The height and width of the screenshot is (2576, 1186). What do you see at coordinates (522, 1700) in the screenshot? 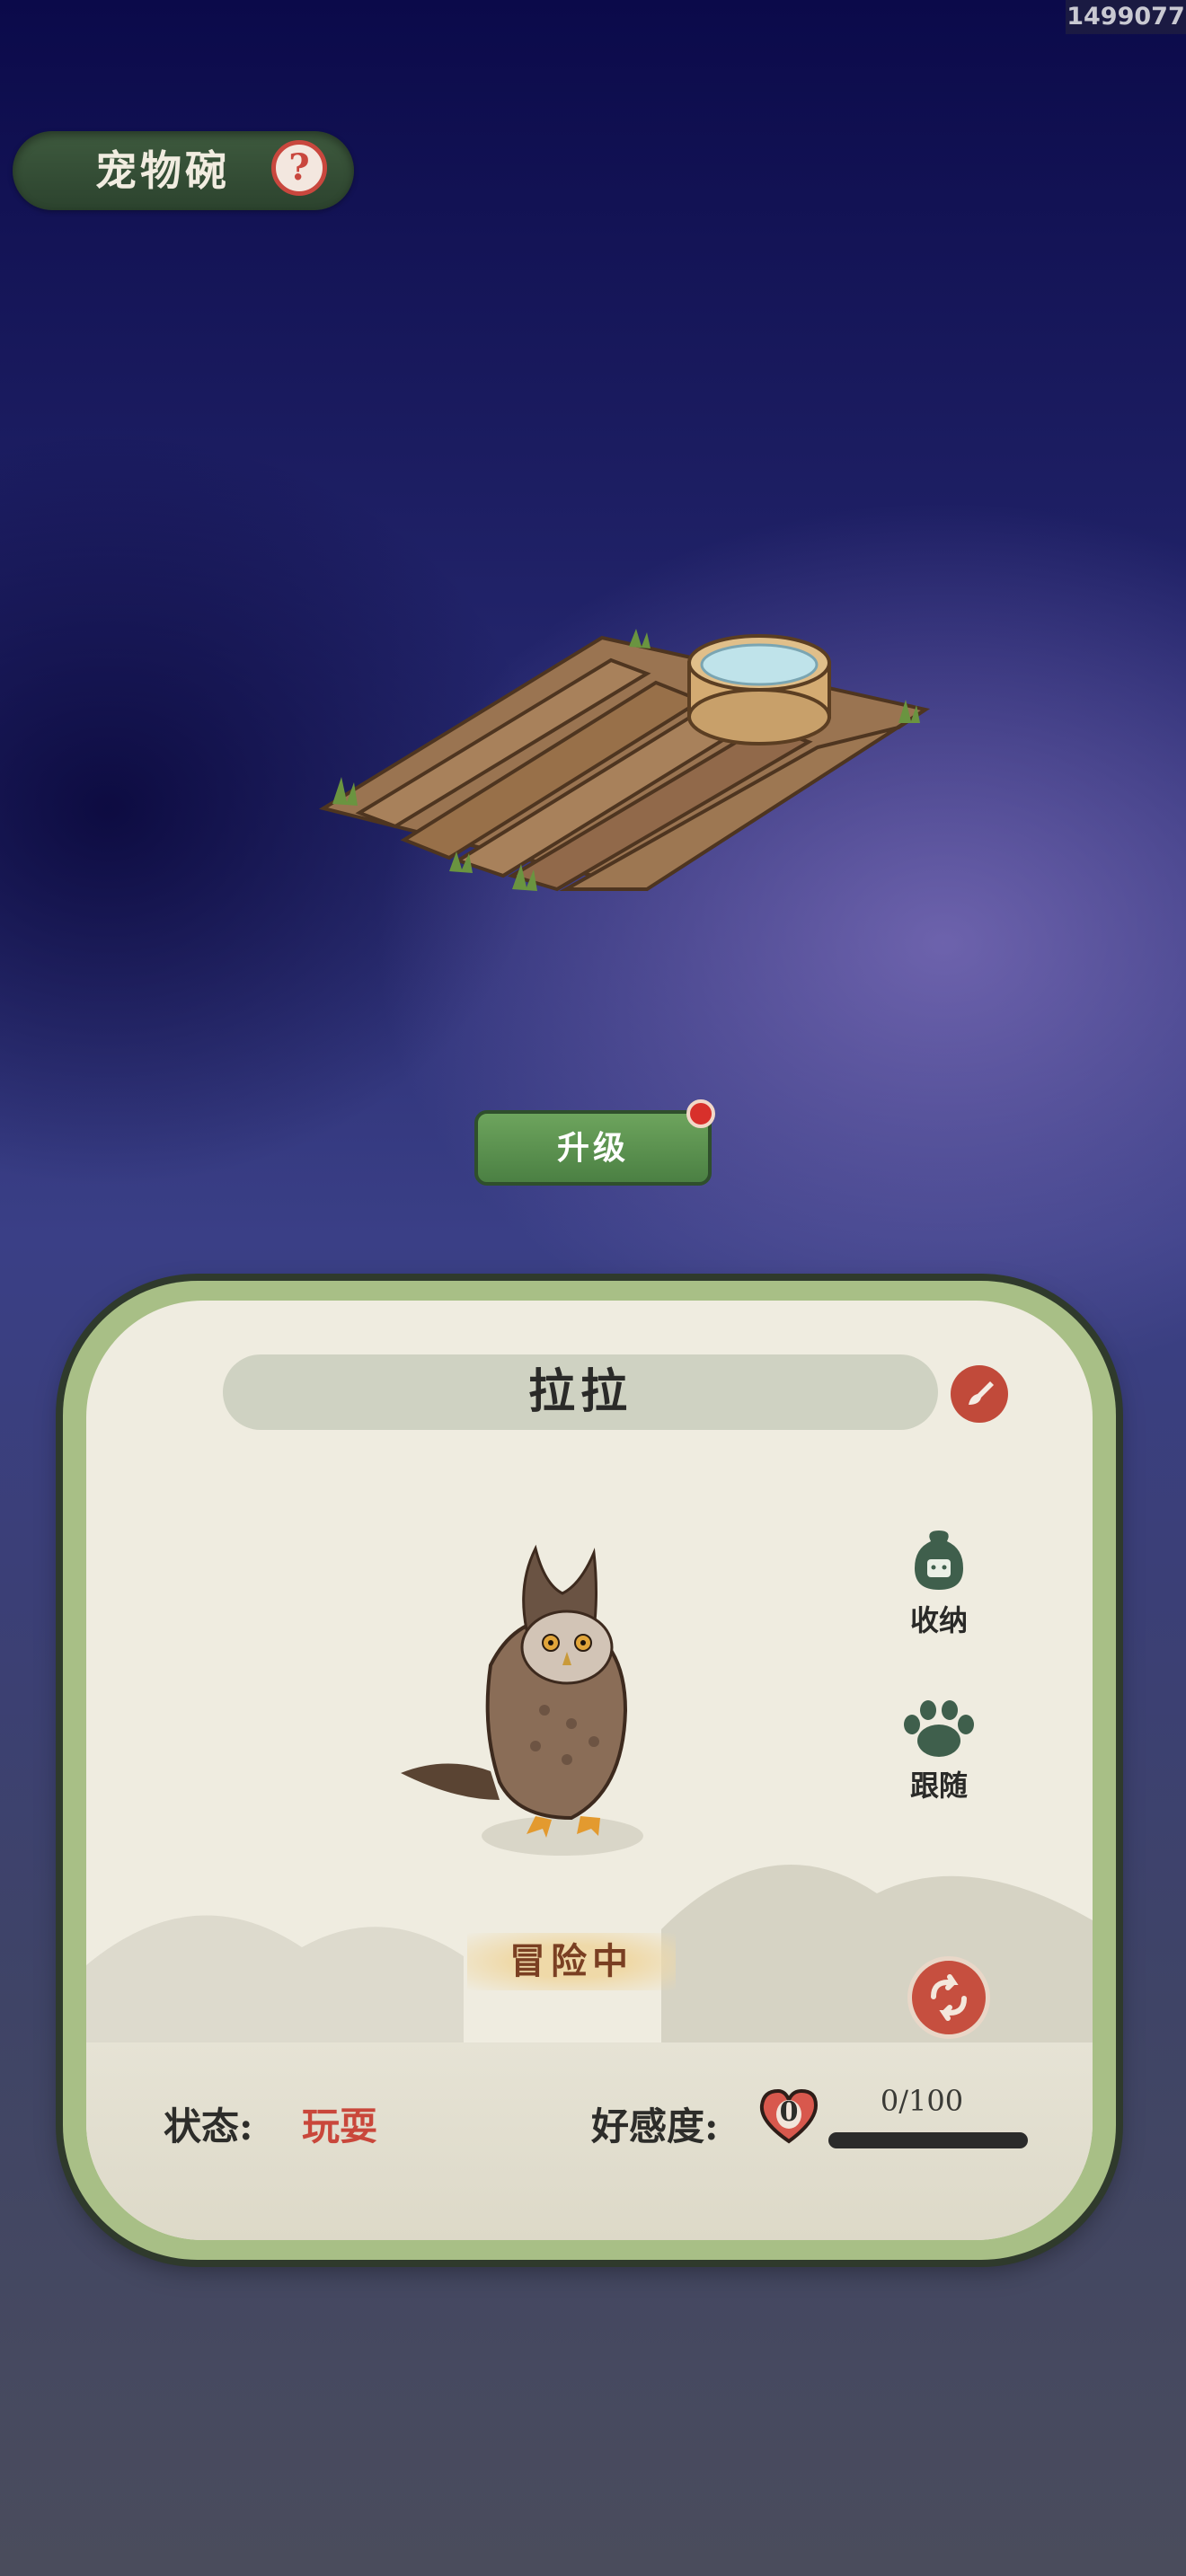
I see `owl-pet-image` at bounding box center [522, 1700].